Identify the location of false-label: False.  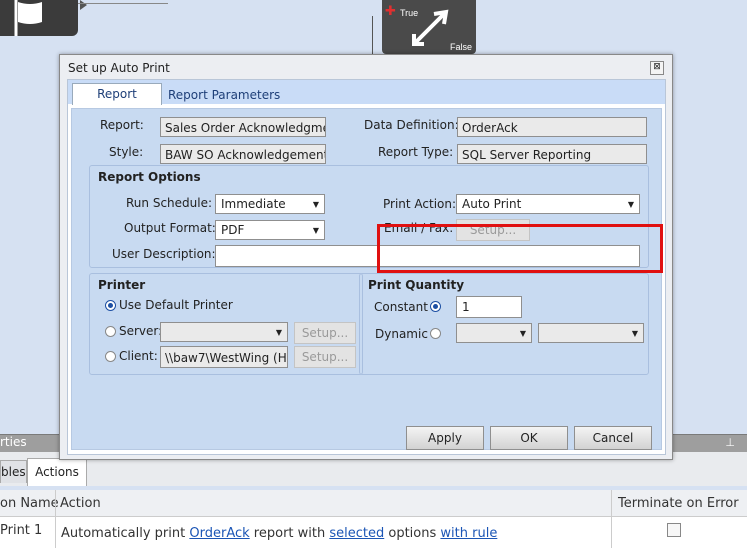
(460, 47).